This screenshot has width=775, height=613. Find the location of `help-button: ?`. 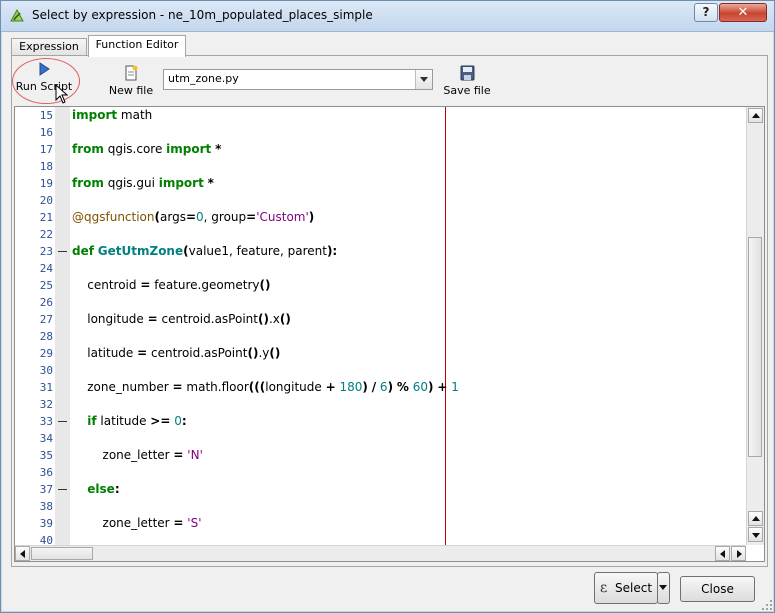

help-button: ? is located at coordinates (706, 12).